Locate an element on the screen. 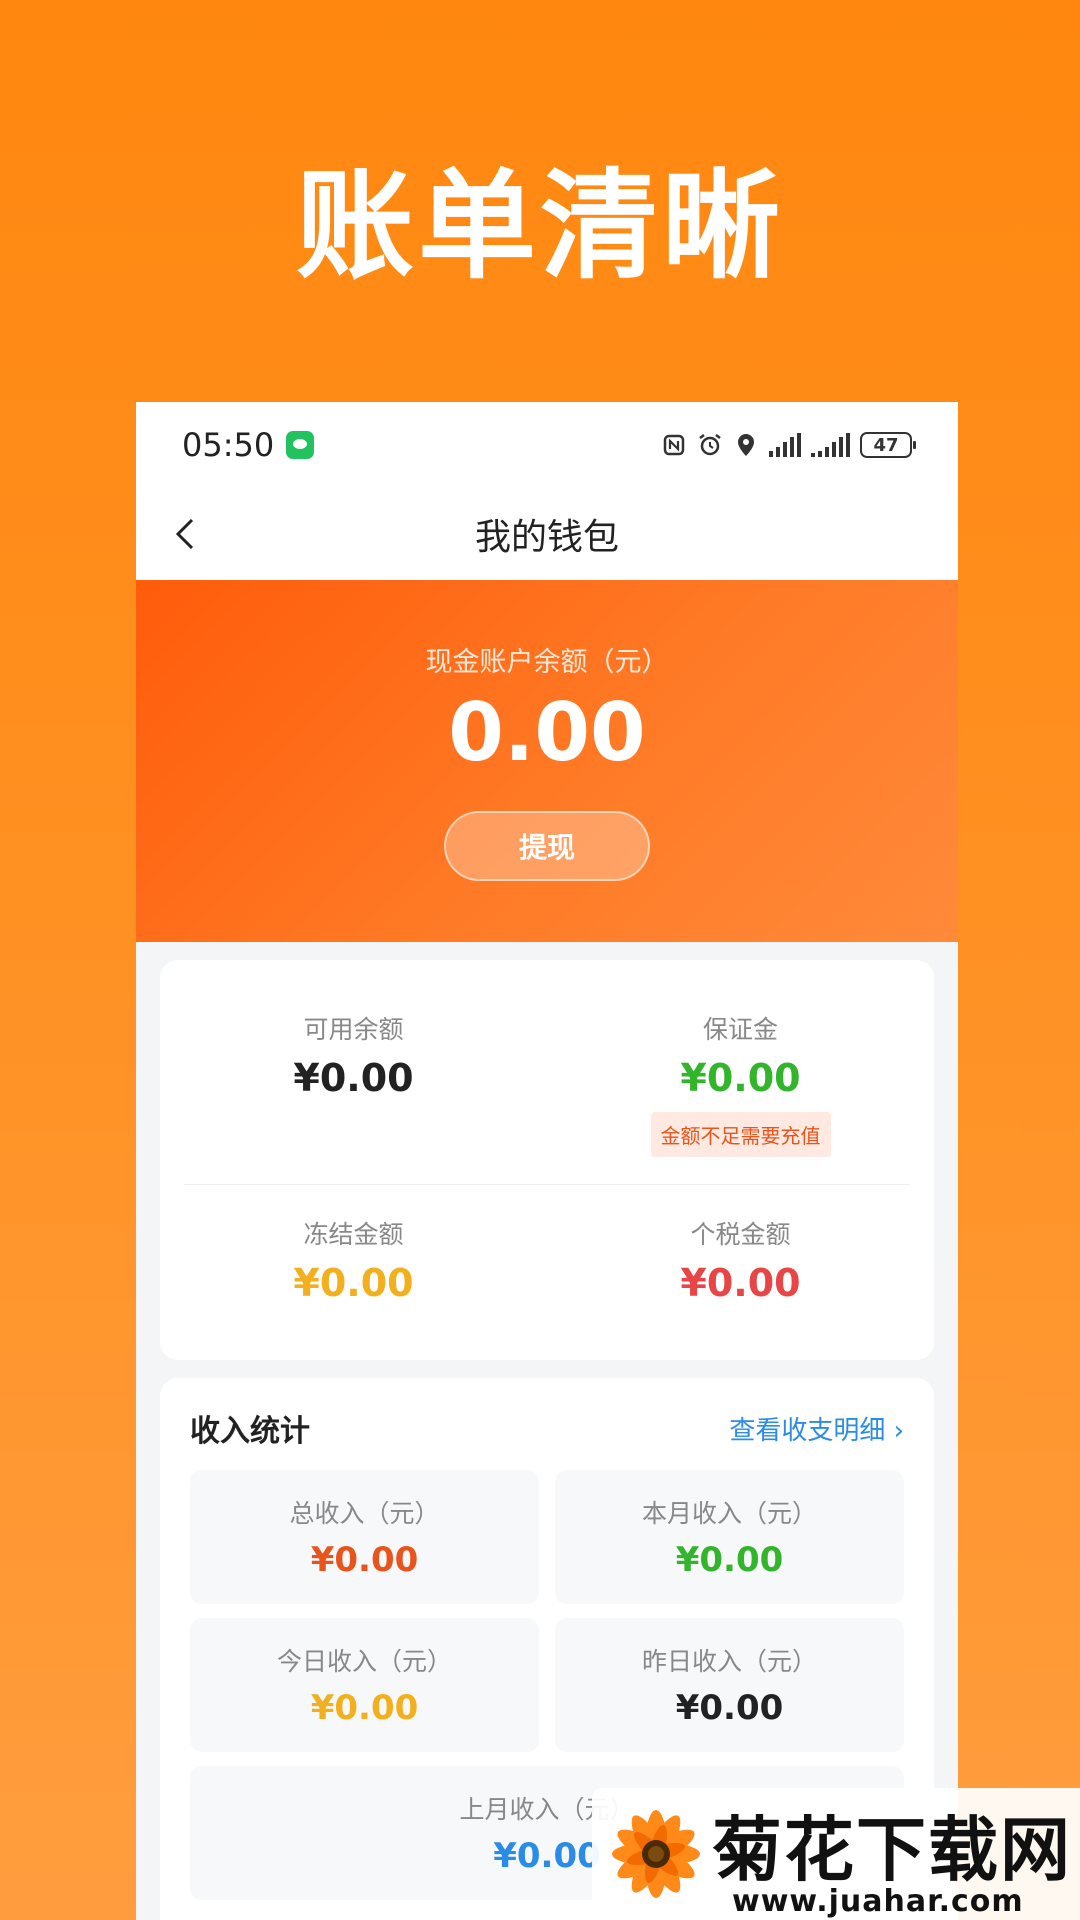 This screenshot has height=1920, width=1080. today-income: 今日收入（元） ¥0.00 is located at coordinates (364, 1685).